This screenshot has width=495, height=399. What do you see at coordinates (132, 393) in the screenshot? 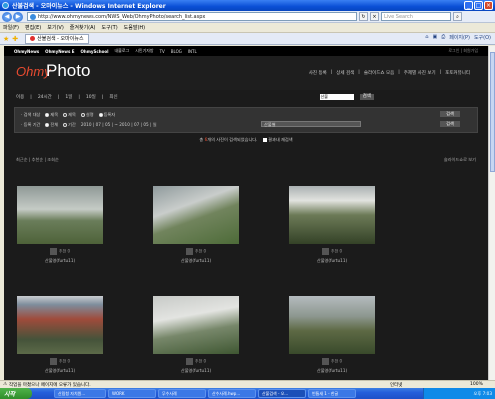
I see `taskbar-item: WORK` at bounding box center [132, 393].